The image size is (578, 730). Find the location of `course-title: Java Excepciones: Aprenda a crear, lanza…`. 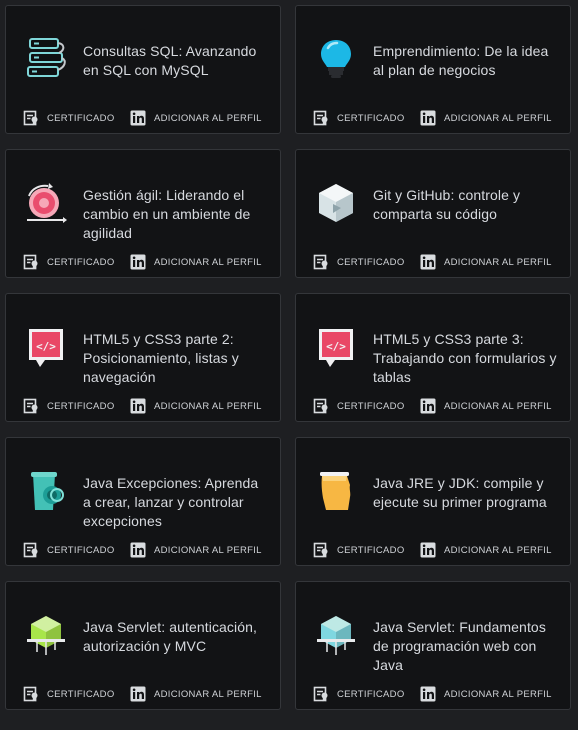

course-title: Java Excepciones: Aprenda a crear, lanza… is located at coordinates (176, 502).